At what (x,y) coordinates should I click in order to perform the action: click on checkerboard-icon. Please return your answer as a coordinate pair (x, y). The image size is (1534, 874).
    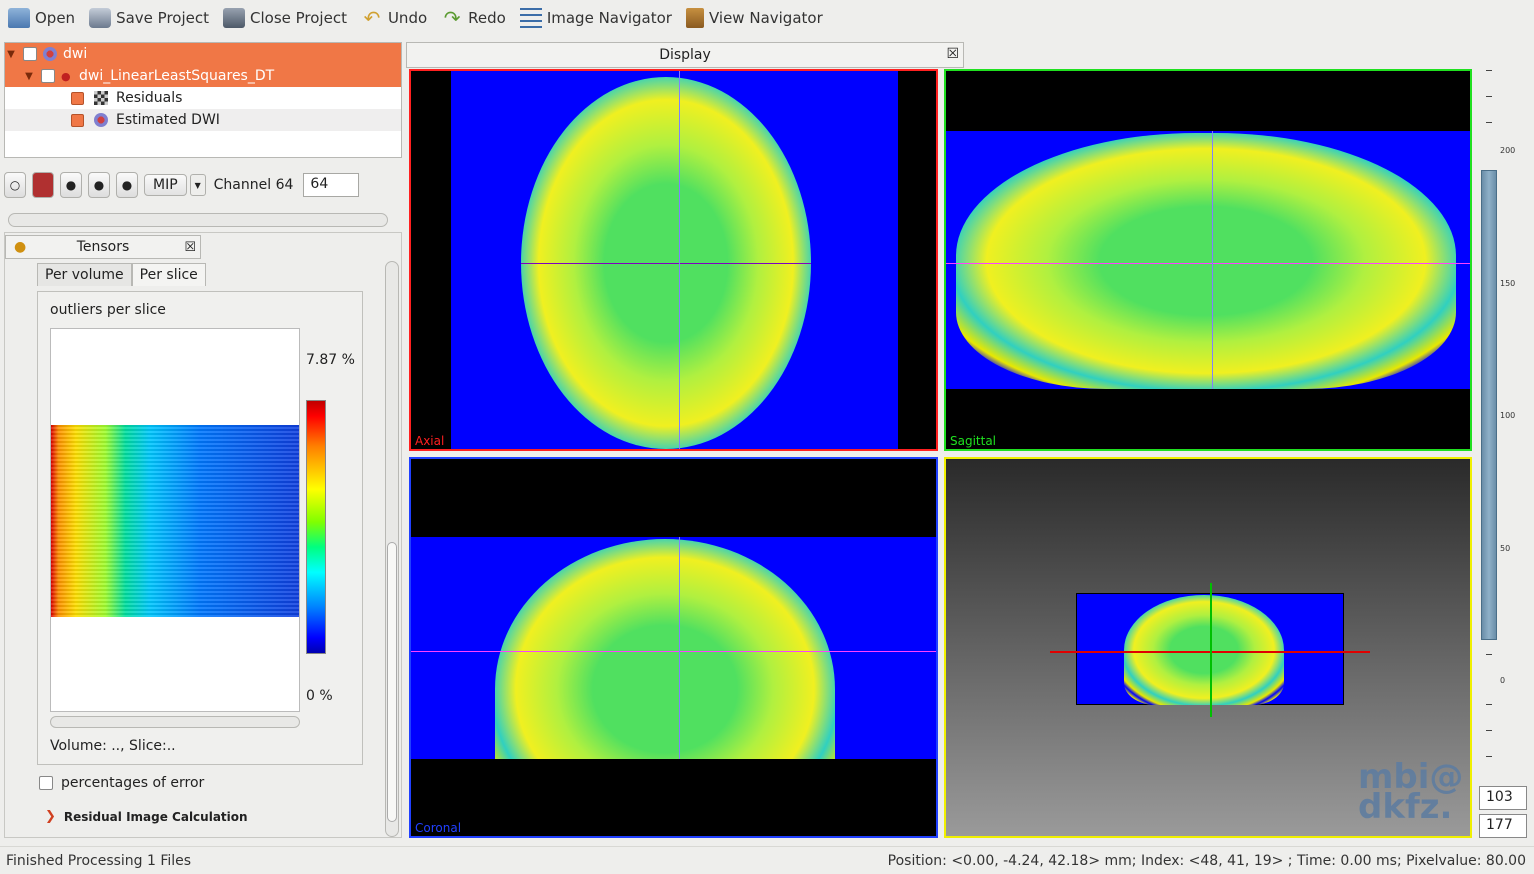
    Looking at the image, I should click on (101, 98).